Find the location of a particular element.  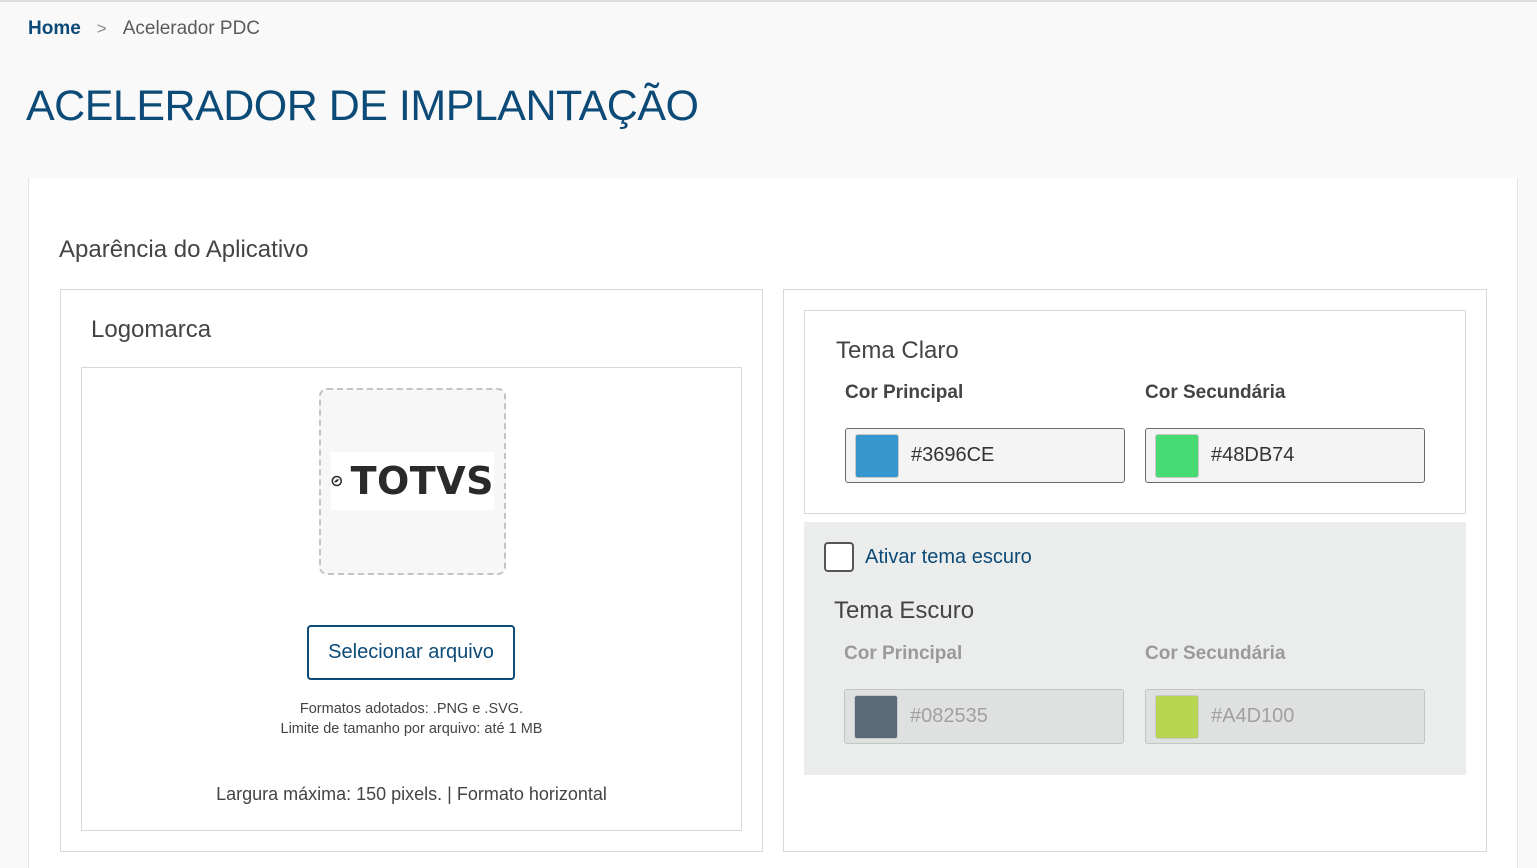

breadcrumb: Home > Acelerador PDC is located at coordinates (144, 29).